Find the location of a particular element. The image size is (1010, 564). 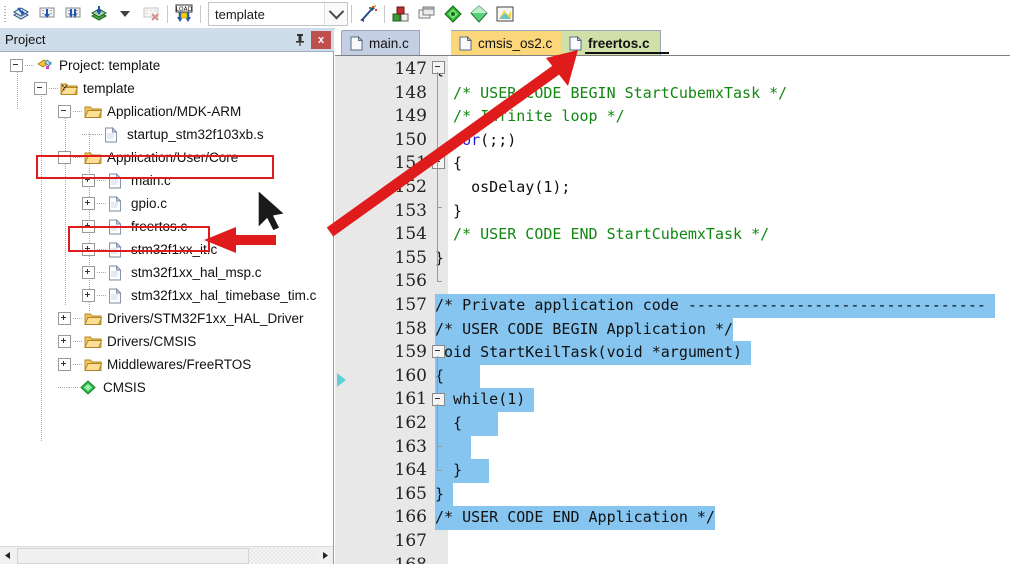

tree-item-label: stm32f1xx_hal_msp.c is located at coordinates (196, 272).